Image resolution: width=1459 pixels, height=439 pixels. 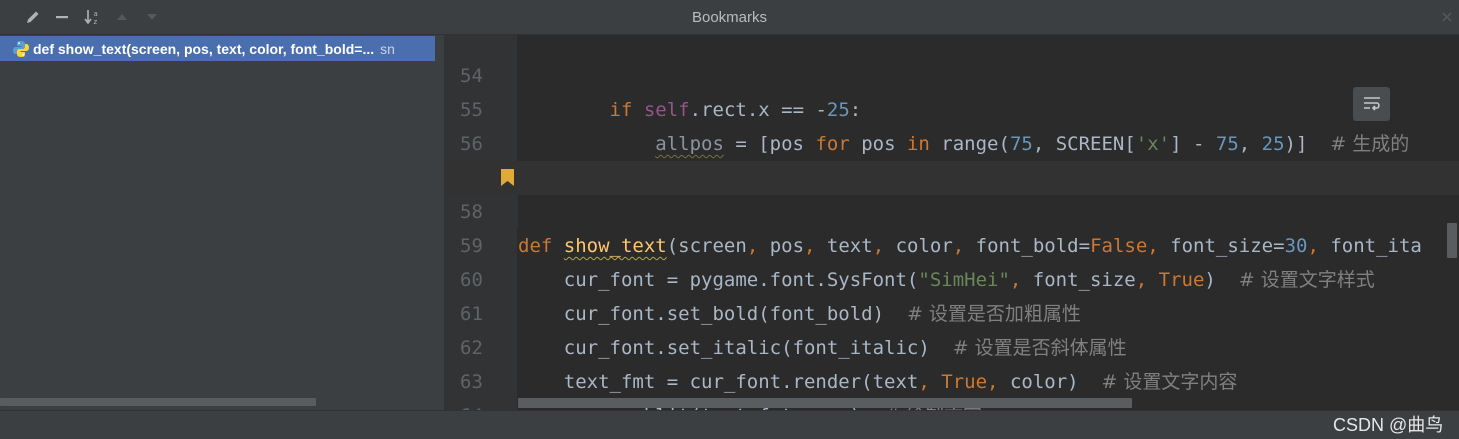 I want to click on code-line: 56, so click(x=951, y=124).